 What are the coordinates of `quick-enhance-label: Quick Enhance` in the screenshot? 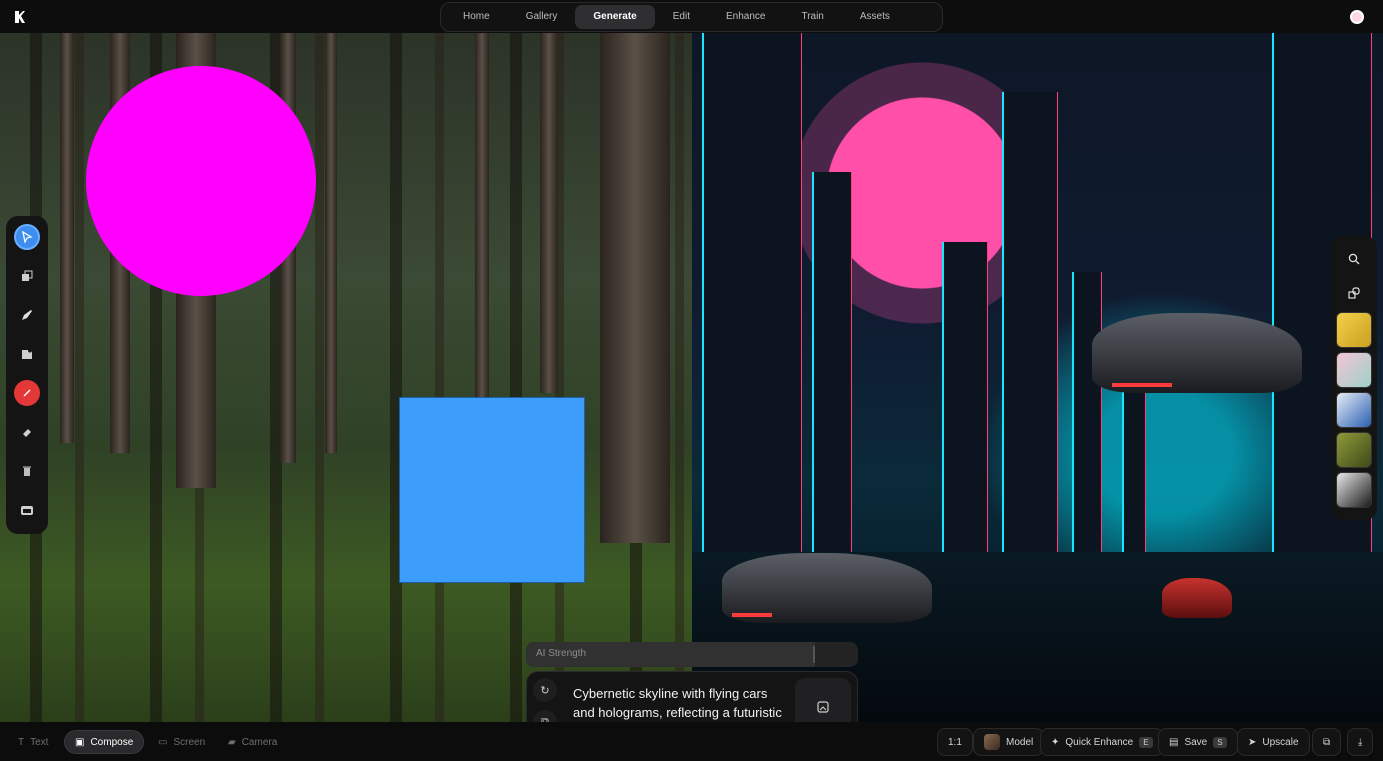 It's located at (1099, 742).